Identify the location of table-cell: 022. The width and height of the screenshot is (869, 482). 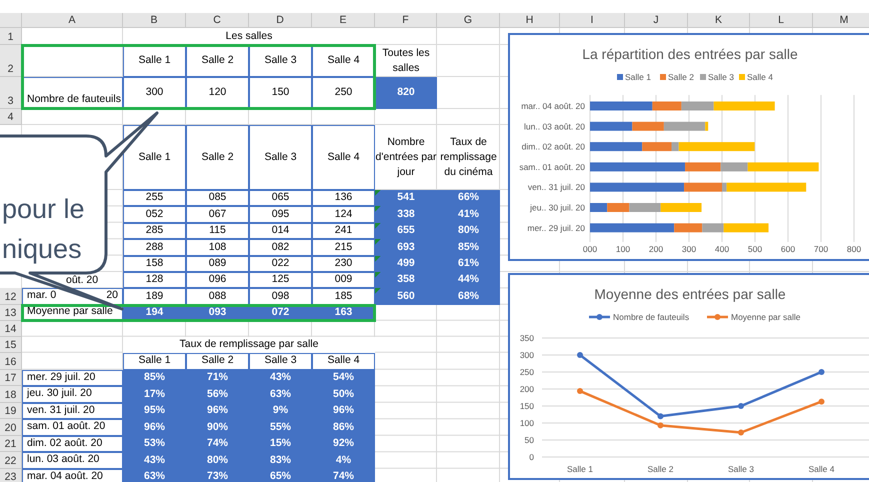
(280, 264).